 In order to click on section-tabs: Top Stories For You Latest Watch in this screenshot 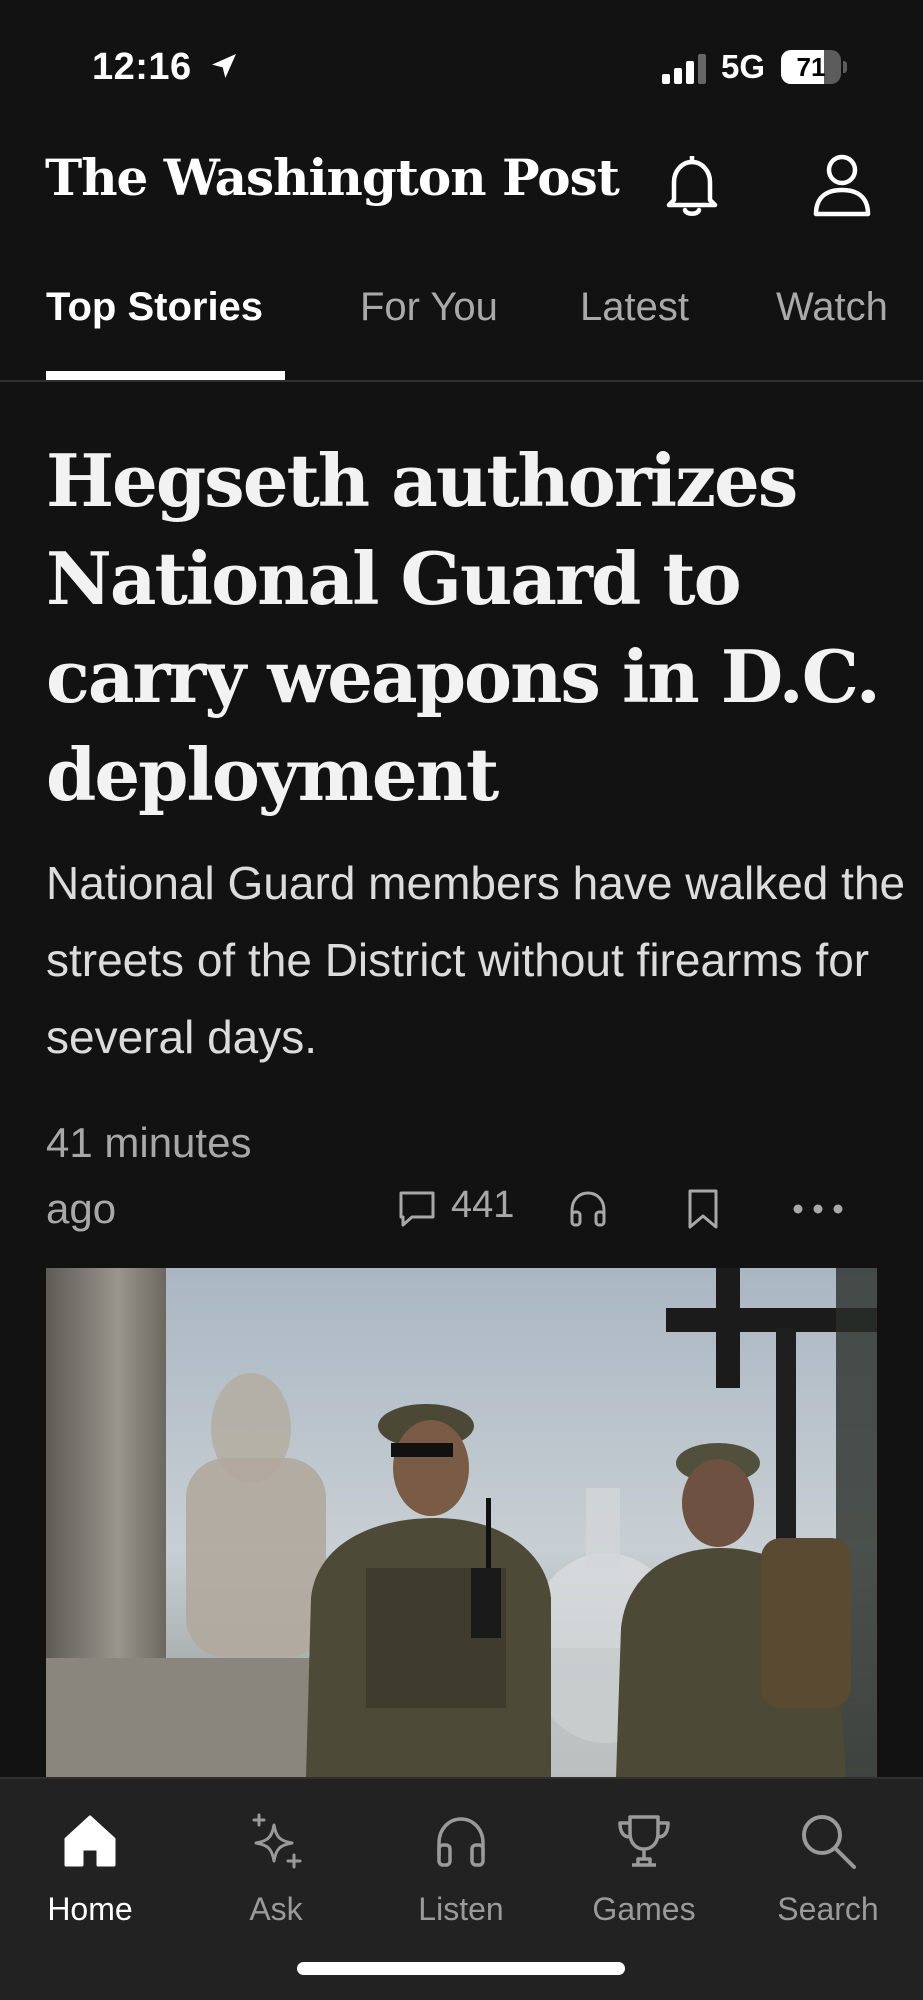, I will do `click(461, 318)`.